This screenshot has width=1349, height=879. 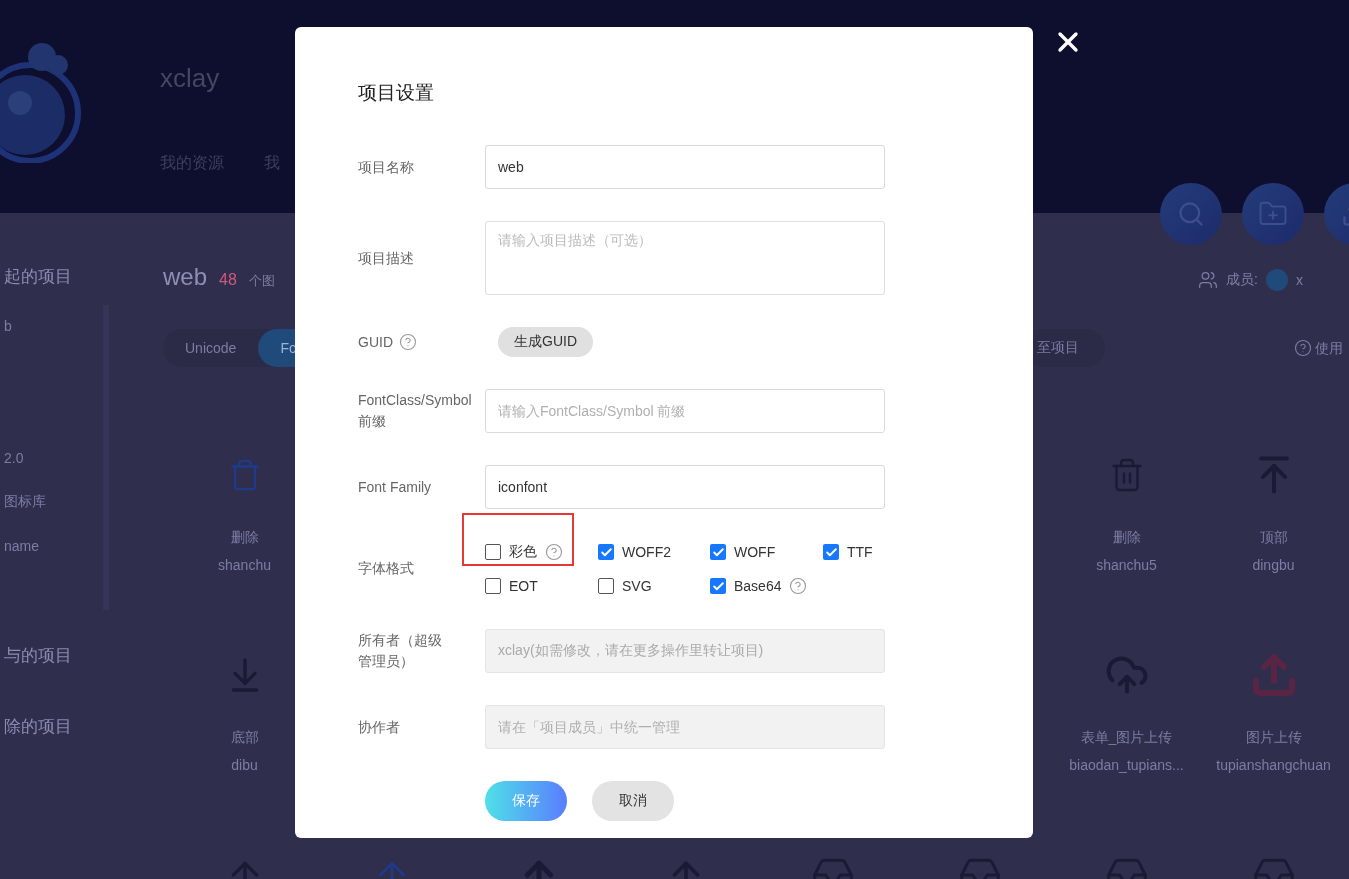 What do you see at coordinates (211, 348) in the screenshot?
I see `mode-tab: Unicode` at bounding box center [211, 348].